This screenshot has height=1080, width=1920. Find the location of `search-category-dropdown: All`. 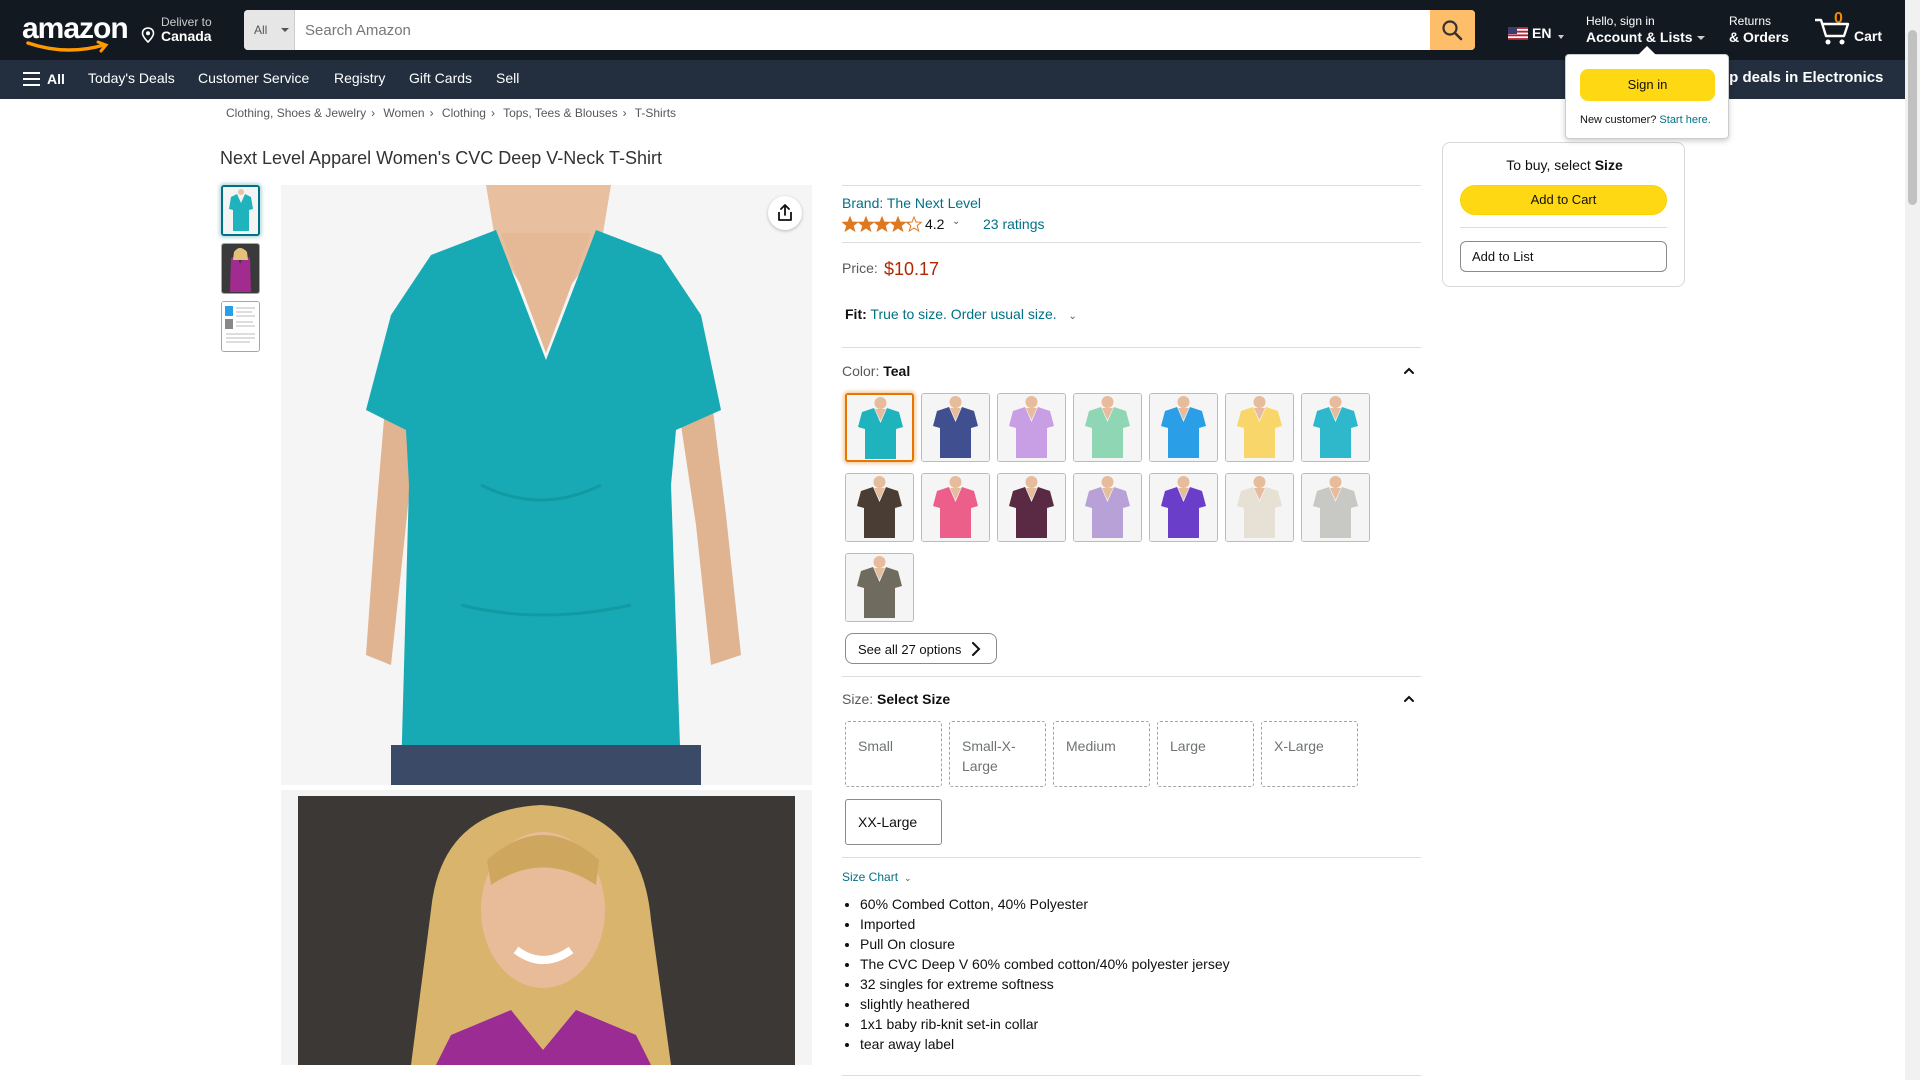

search-category-dropdown: All is located at coordinates (269, 30).